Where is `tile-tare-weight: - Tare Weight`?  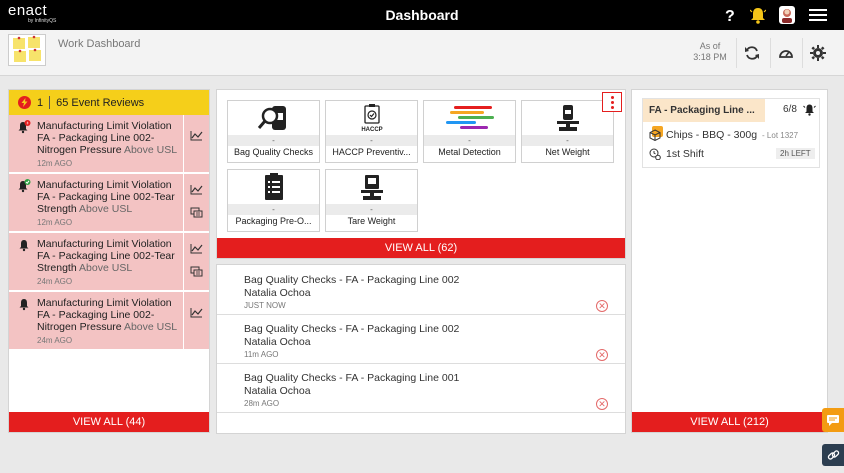
tile-tare-weight: - Tare Weight is located at coordinates (371, 200).